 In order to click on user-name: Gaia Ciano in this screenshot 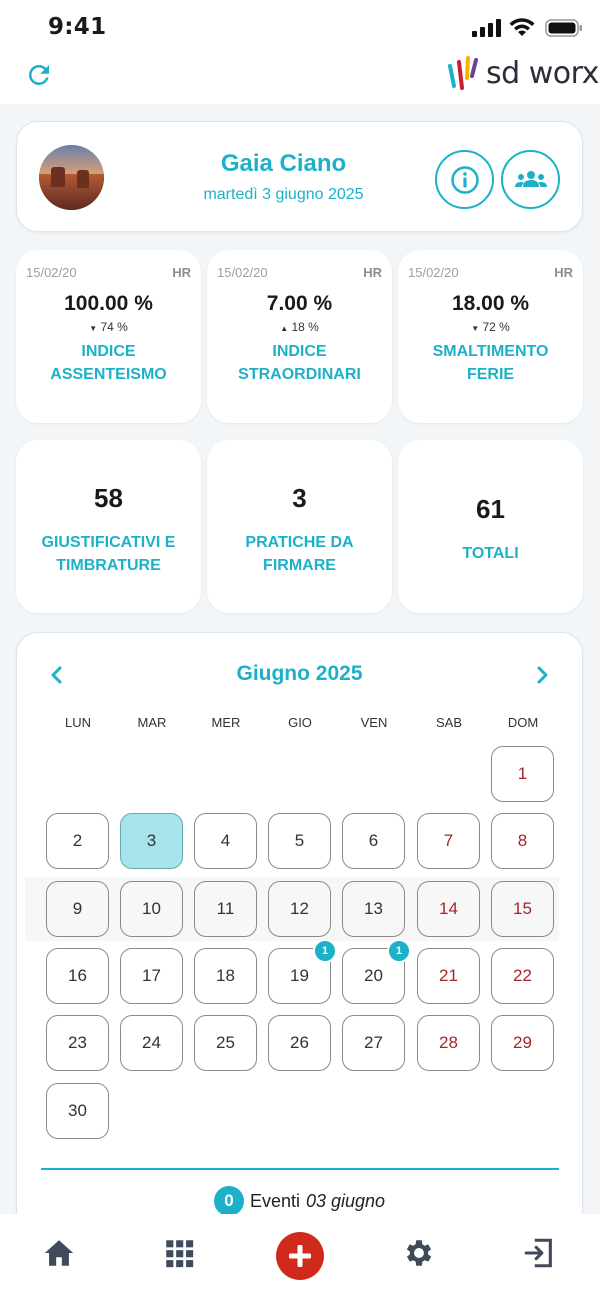, I will do `click(283, 163)`.